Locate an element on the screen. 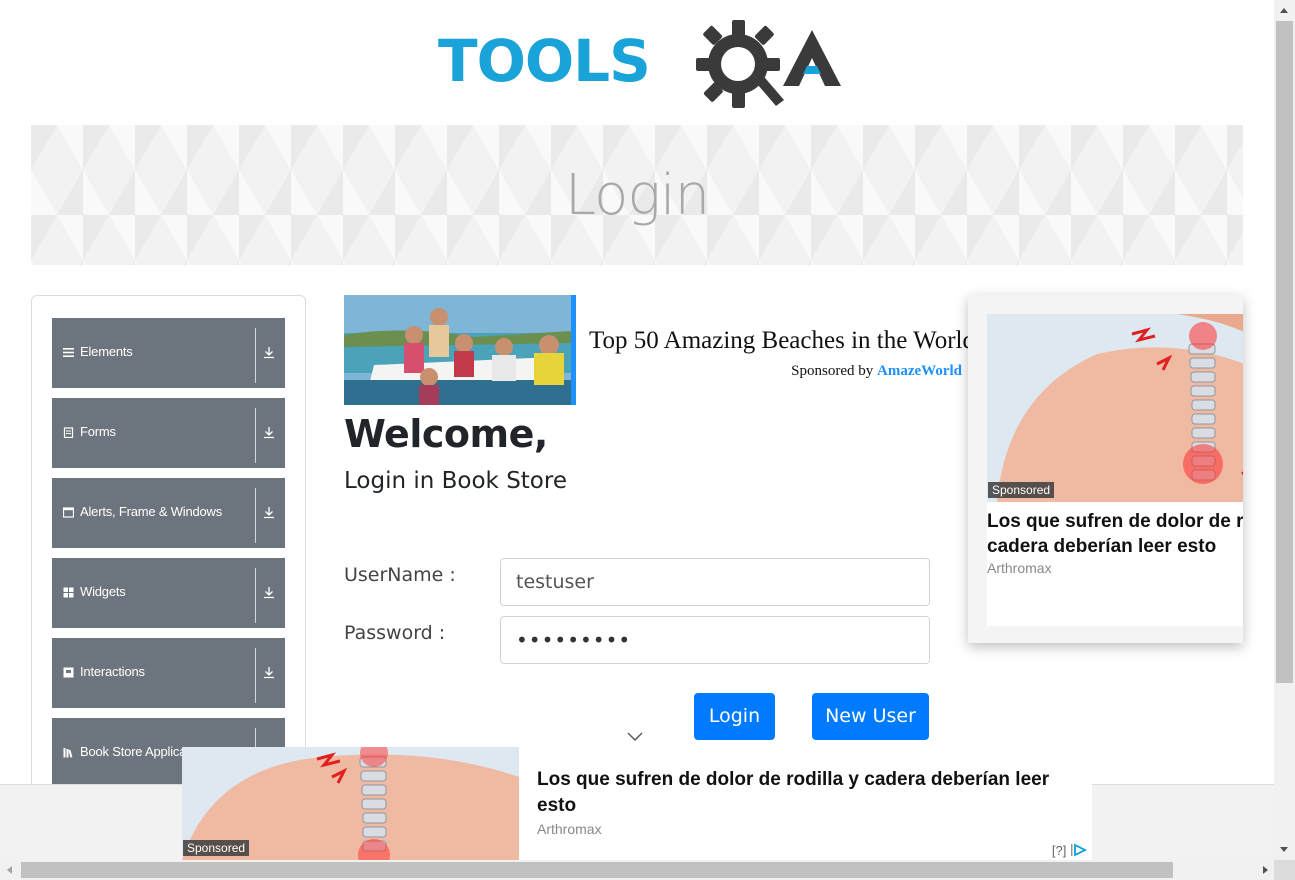 This screenshot has height=880, width=1295. sidebar-item-elements: Elements is located at coordinates (168, 353).